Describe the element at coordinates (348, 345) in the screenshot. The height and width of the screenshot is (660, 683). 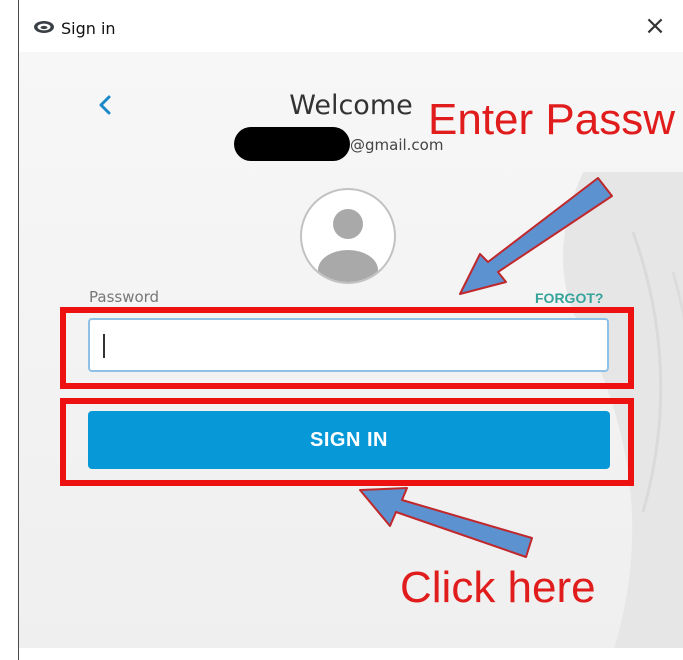
I see `password-input` at that location.